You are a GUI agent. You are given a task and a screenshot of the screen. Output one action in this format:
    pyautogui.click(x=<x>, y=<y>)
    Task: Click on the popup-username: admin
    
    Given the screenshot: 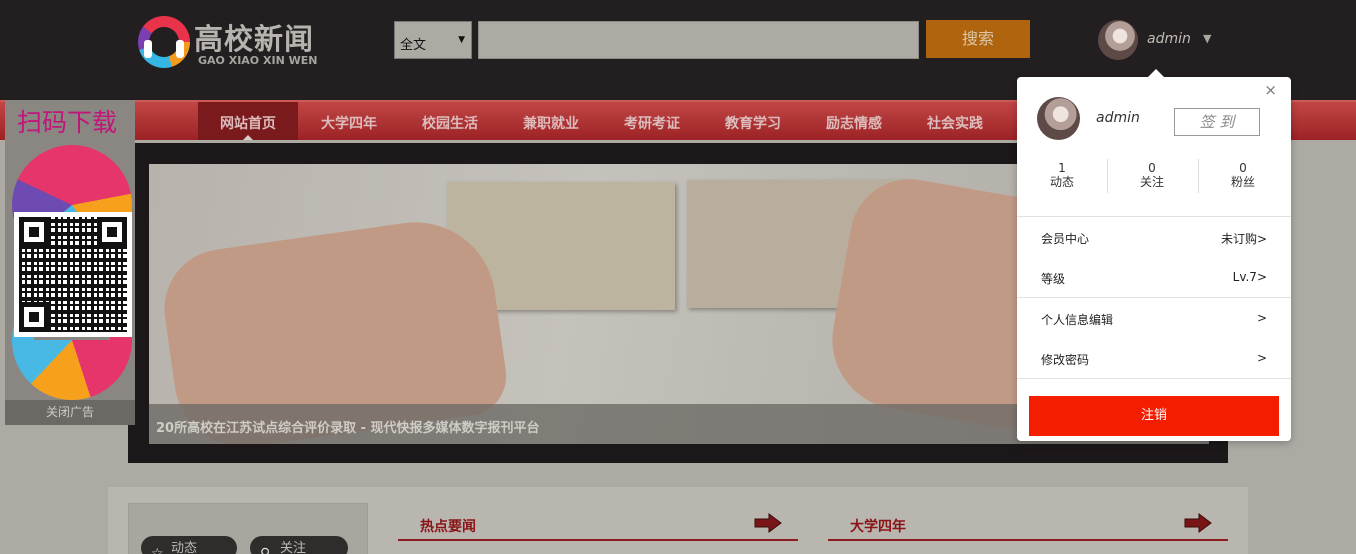 What is the action you would take?
    pyautogui.click(x=1118, y=118)
    